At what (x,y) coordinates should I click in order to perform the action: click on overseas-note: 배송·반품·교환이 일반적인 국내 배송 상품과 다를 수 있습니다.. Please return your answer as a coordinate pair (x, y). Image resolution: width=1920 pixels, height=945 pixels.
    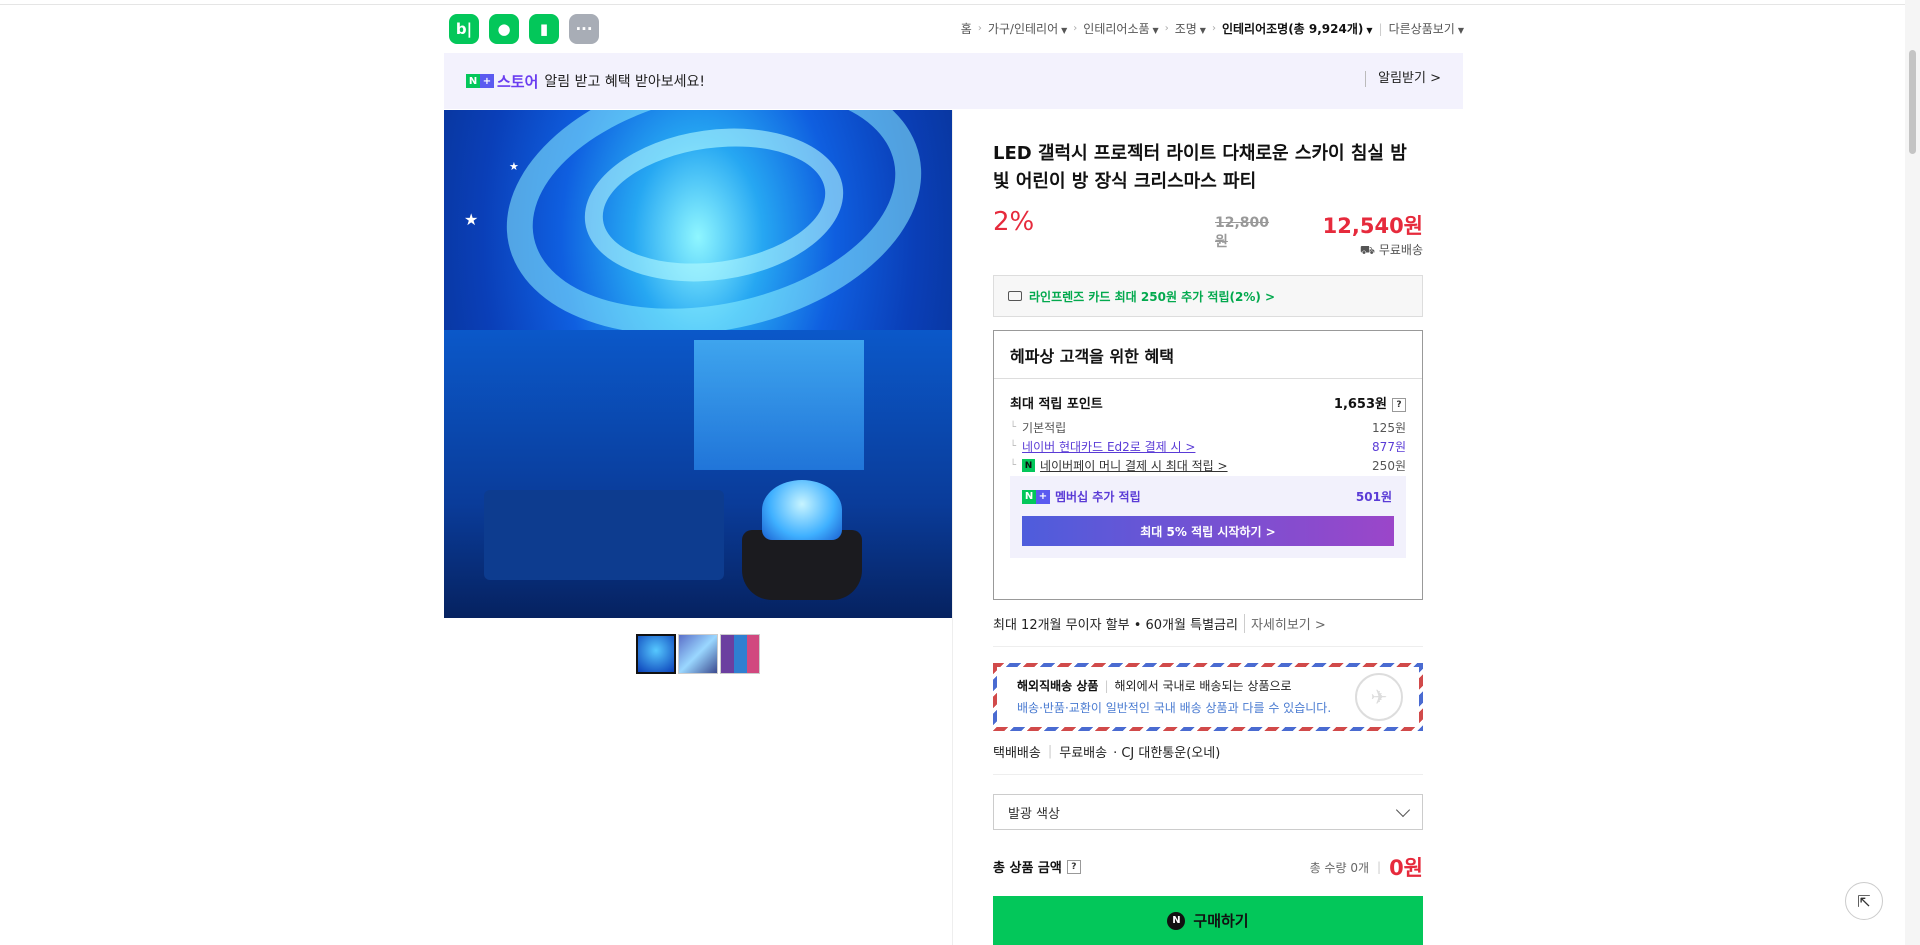
    Looking at the image, I should click on (1174, 708).